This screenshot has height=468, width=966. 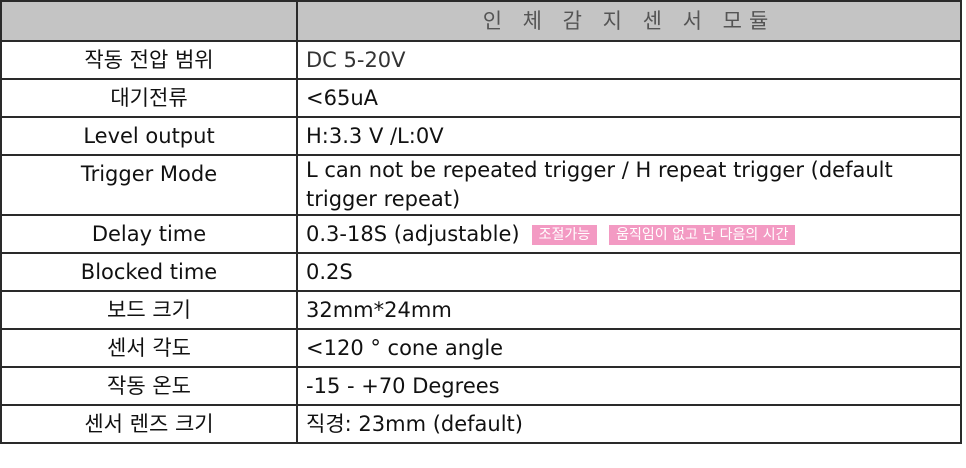 I want to click on row-value: 32mm*24mm, so click(x=629, y=310).